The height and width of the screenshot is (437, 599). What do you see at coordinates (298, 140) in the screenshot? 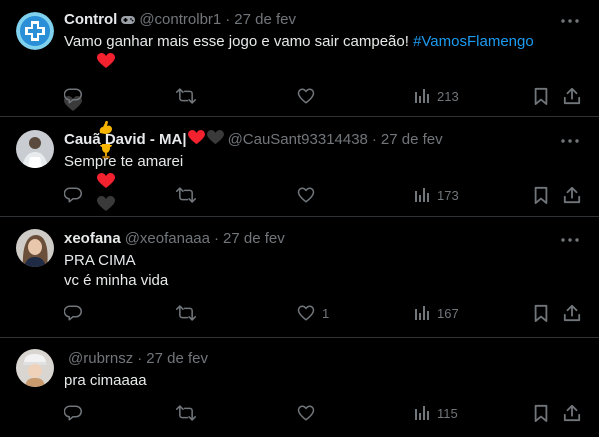
I see `handle: @CauSant93314438` at bounding box center [298, 140].